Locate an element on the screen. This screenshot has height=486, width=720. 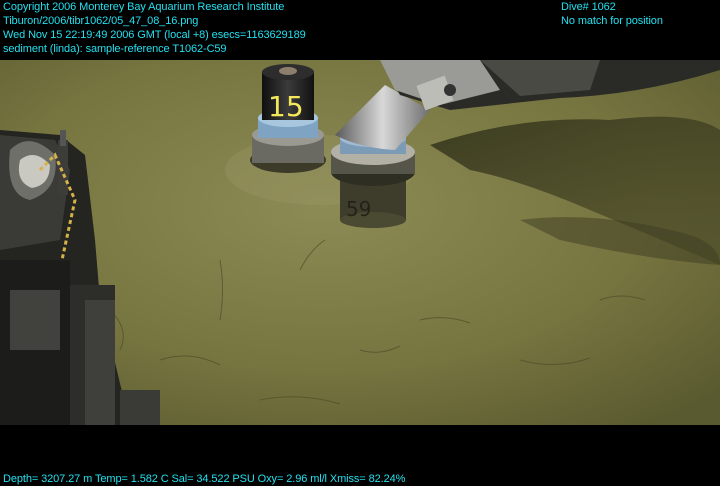
file-path-line: Tiburon/2006/tibr1062/05_47_08_16.png is located at coordinates (101, 21).